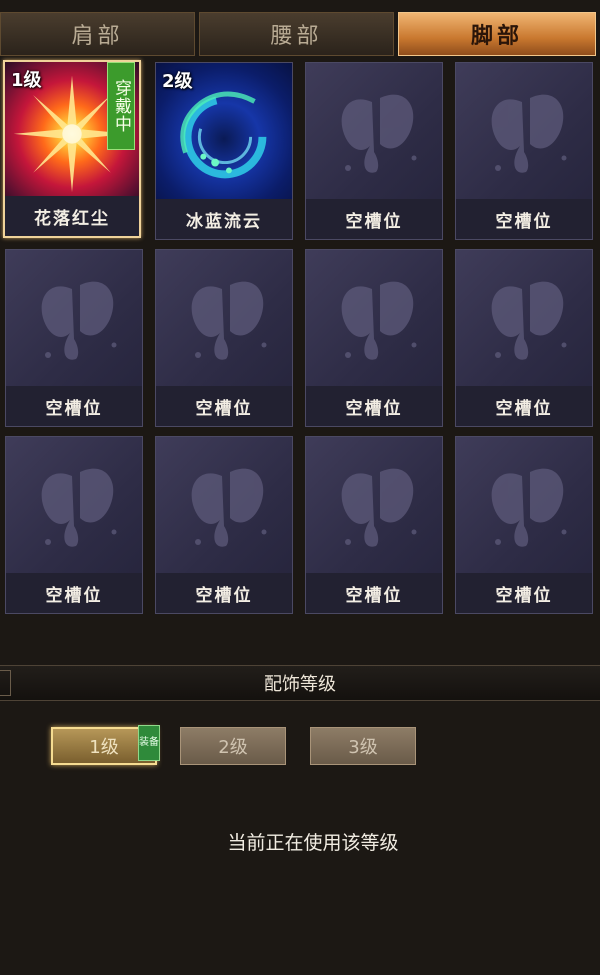  I want to click on category-tabs: 肩部 腰部 脚部, so click(300, 35).